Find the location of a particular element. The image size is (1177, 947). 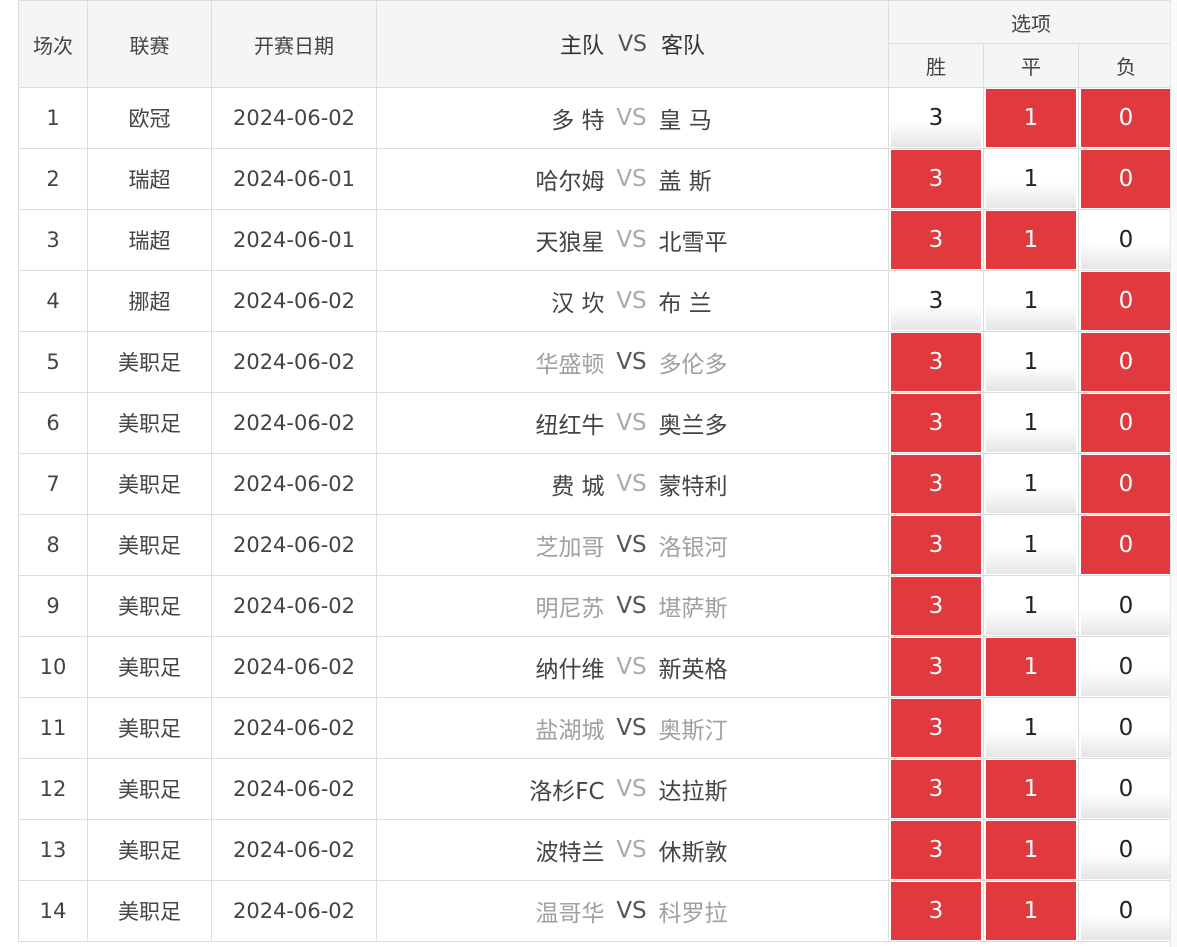

header-match: 主队 VS 客队 is located at coordinates (633, 44).